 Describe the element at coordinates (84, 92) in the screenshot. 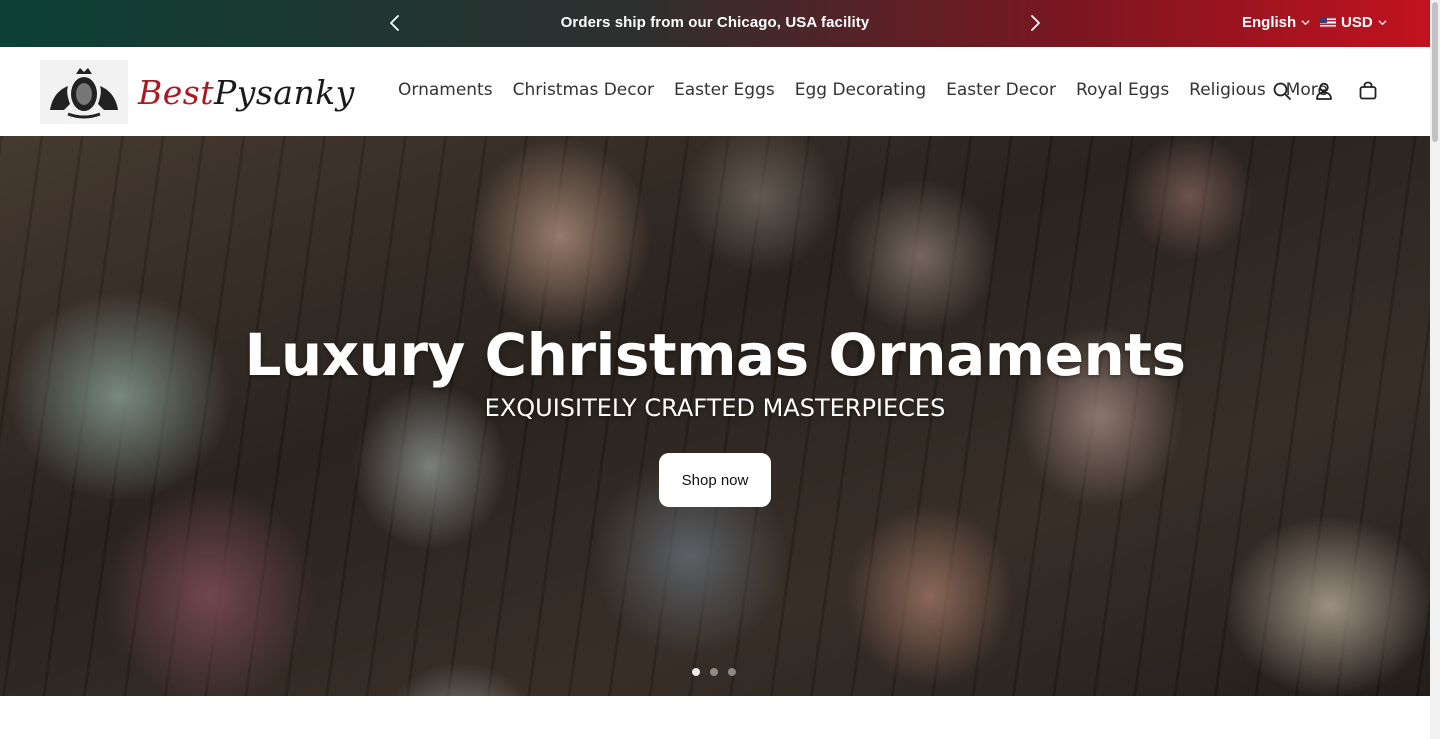

I see `crest-icon` at that location.